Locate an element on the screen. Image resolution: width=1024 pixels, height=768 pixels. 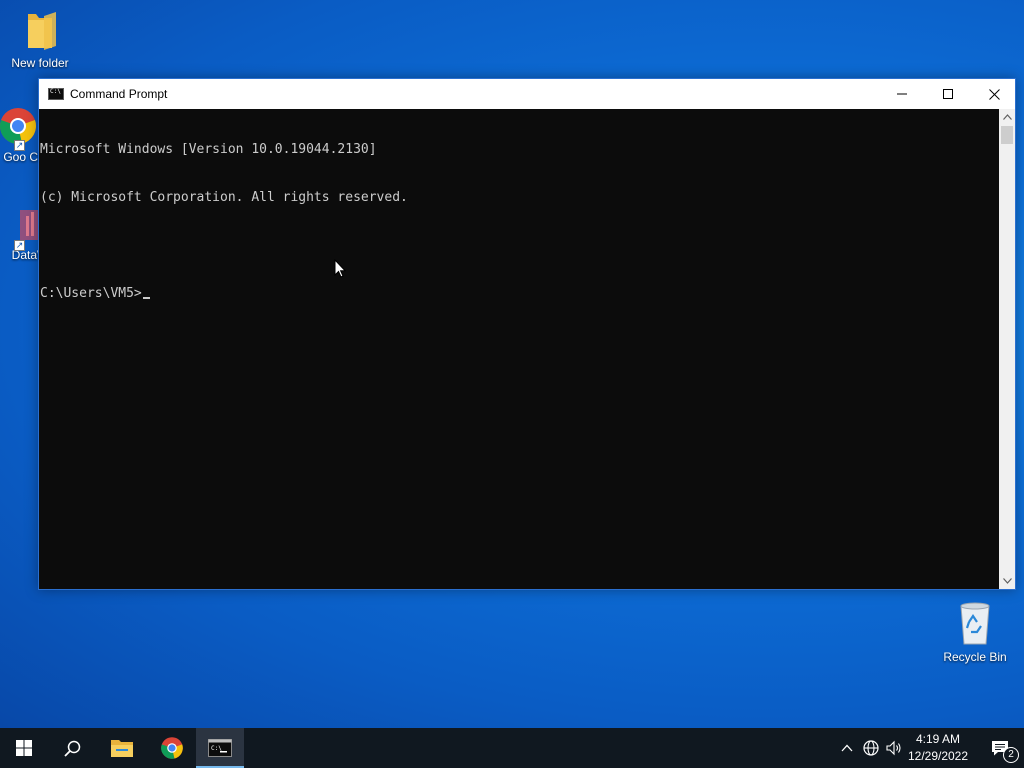
taskbar-clock: 4:19 AM 12/29/2022 is located at coordinates (938, 748).